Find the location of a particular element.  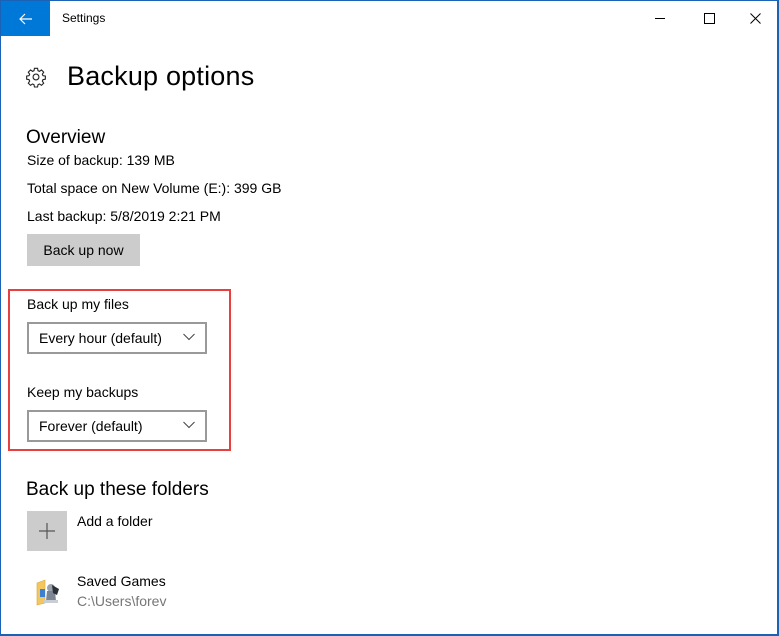

arrow-left-icon is located at coordinates (25, 18).